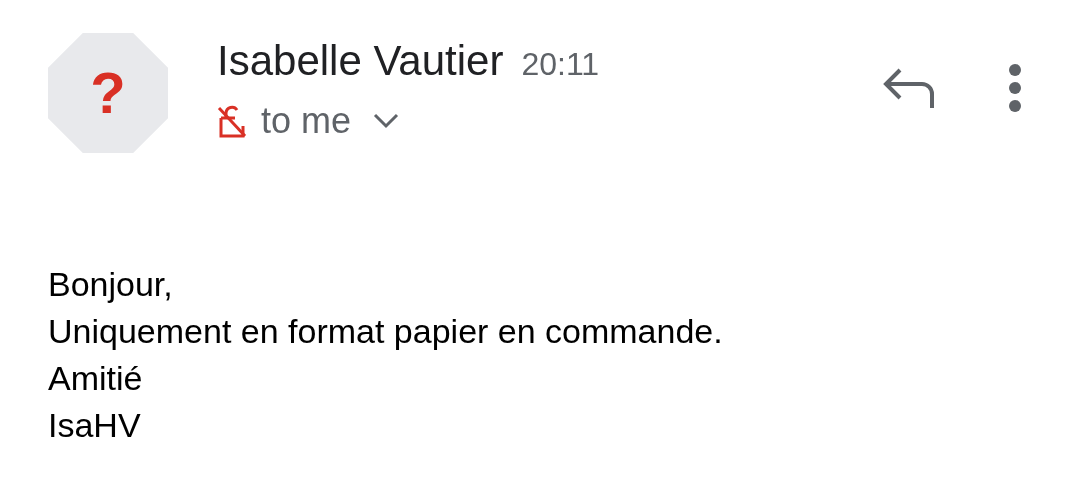  I want to click on question-mark: ?, so click(108, 93).